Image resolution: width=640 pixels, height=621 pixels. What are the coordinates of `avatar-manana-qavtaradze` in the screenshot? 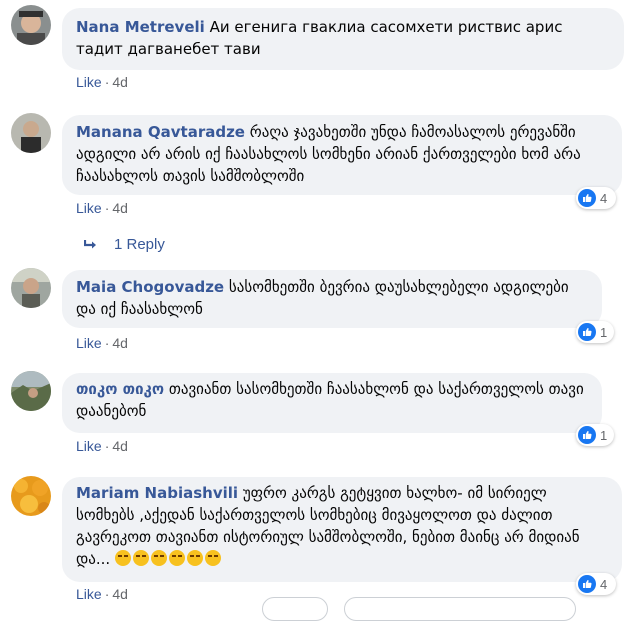 It's located at (31, 133).